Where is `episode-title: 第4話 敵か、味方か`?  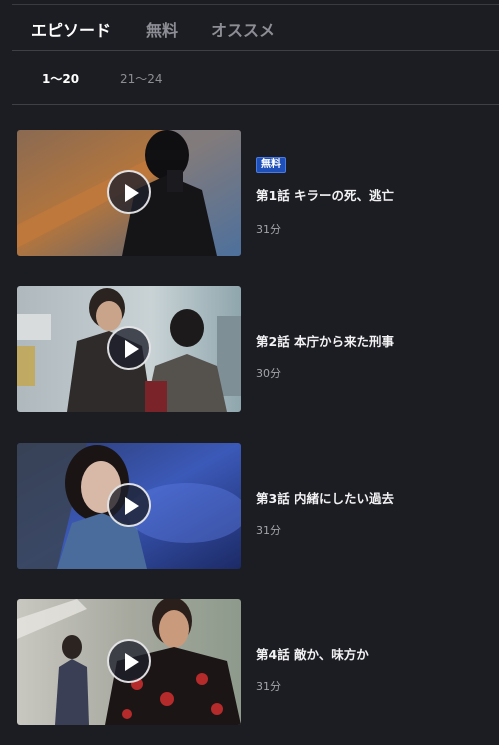 episode-title: 第4話 敵か、味方か is located at coordinates (312, 654).